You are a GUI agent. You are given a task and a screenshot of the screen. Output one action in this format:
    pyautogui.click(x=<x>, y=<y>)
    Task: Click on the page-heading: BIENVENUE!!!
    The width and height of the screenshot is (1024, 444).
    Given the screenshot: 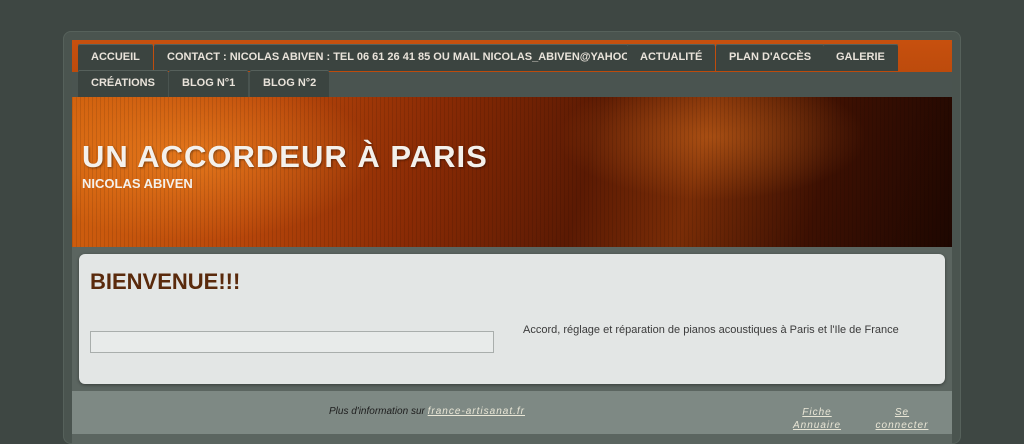 What is the action you would take?
    pyautogui.click(x=165, y=281)
    